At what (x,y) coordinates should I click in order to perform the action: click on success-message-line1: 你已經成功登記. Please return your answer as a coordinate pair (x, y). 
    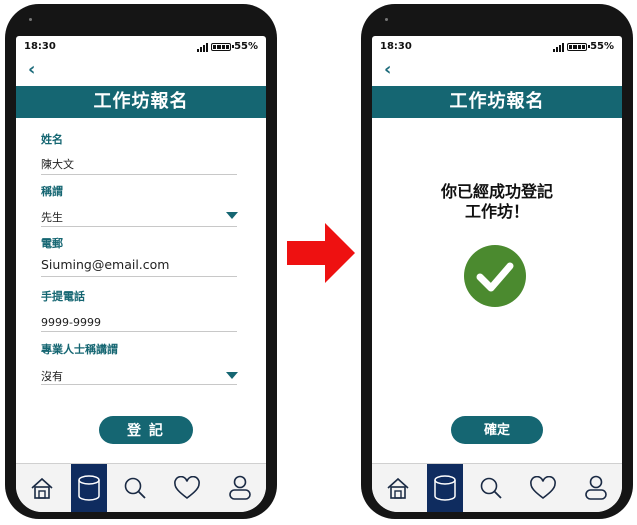
    Looking at the image, I should click on (496, 191).